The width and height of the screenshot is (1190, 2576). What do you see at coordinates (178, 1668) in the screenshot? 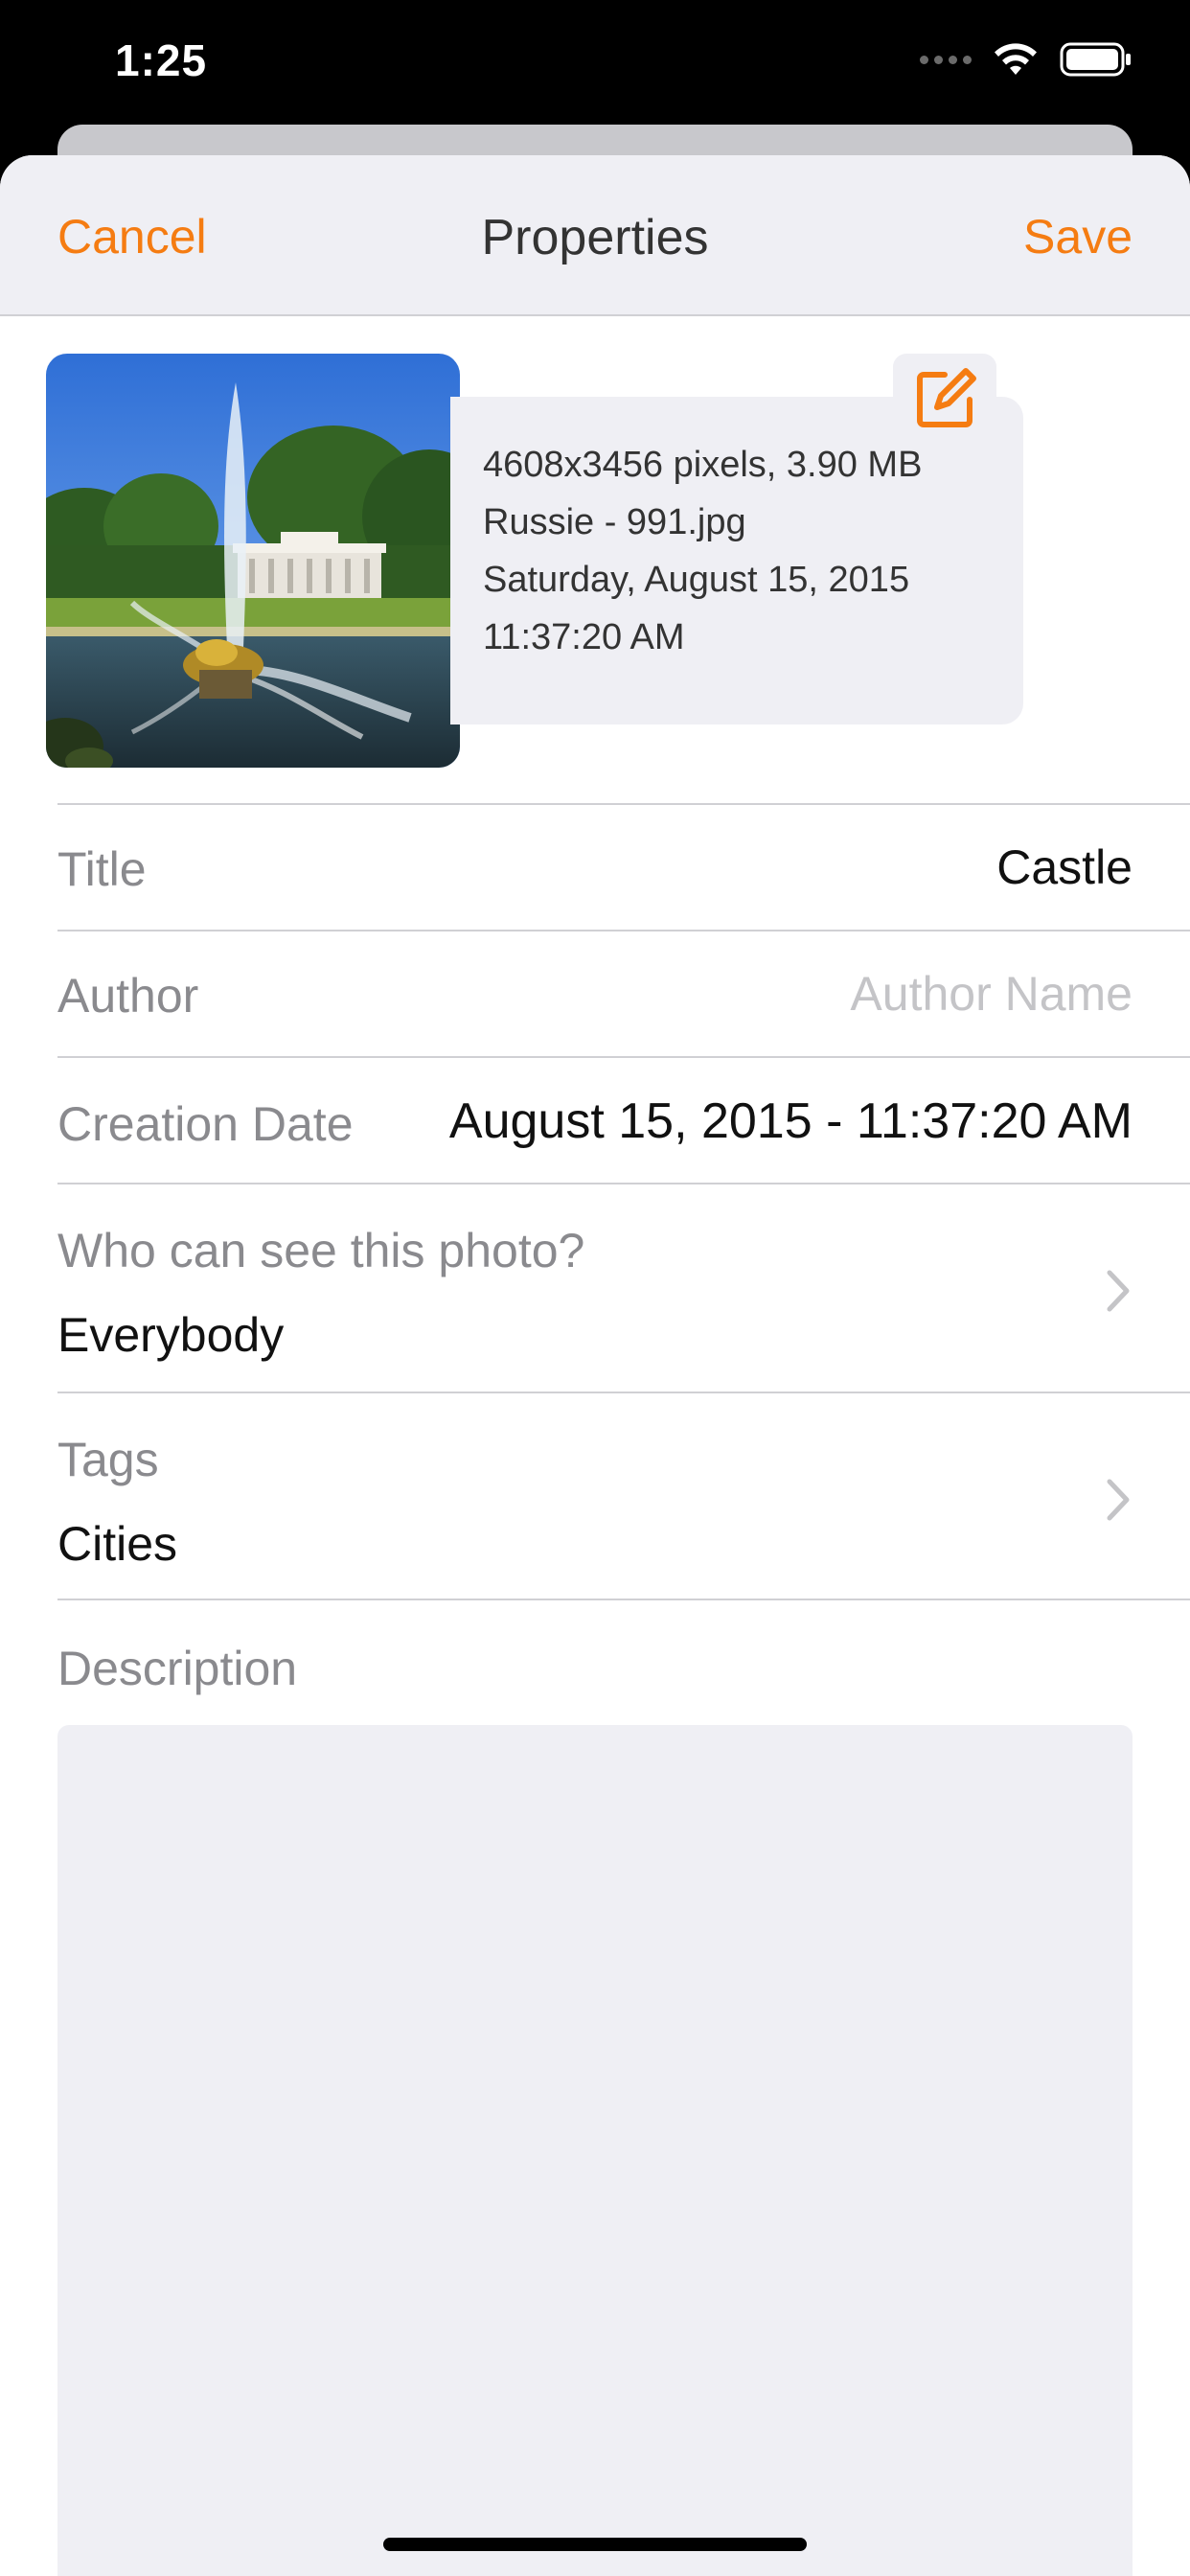
I see `description-label: Description` at bounding box center [178, 1668].